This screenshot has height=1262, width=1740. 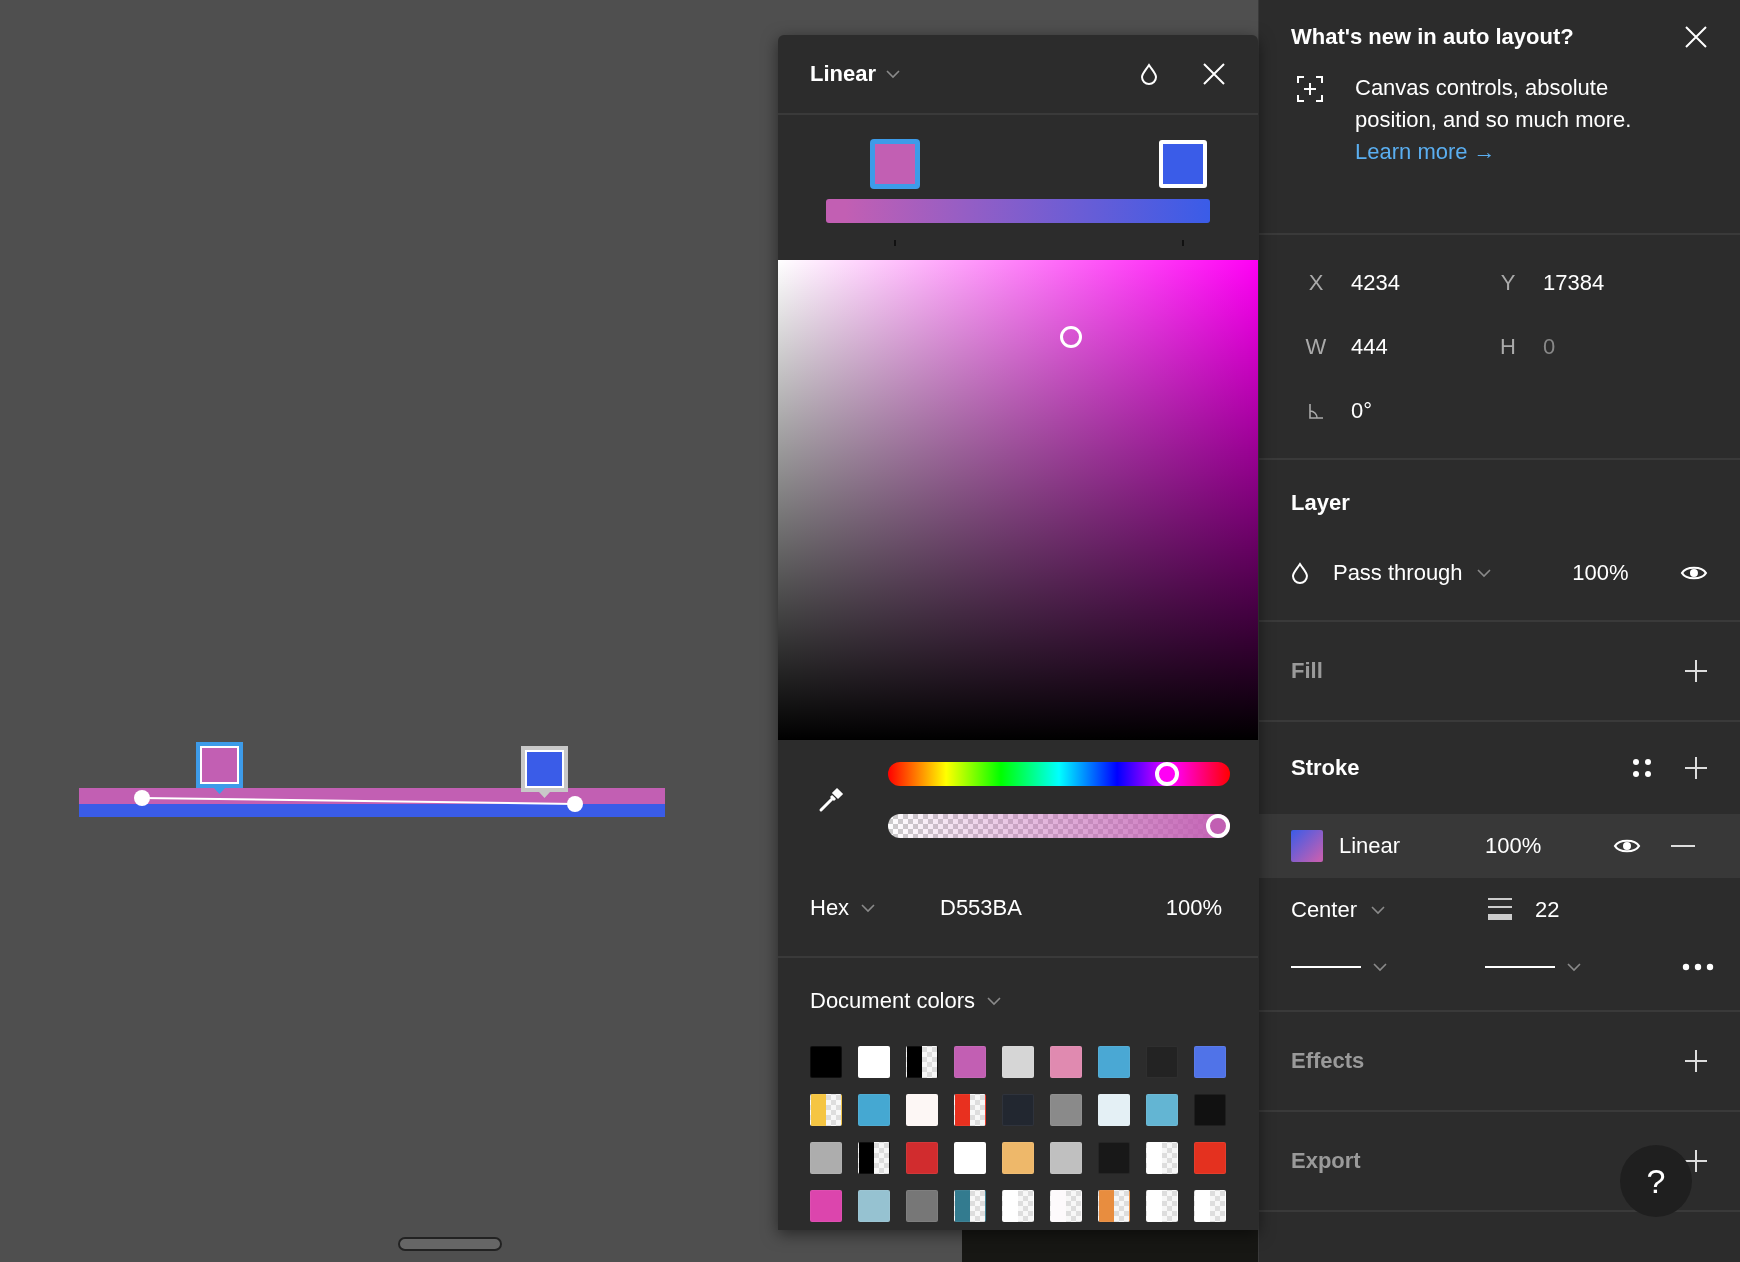 I want to click on field-label: X, so click(x=1316, y=282).